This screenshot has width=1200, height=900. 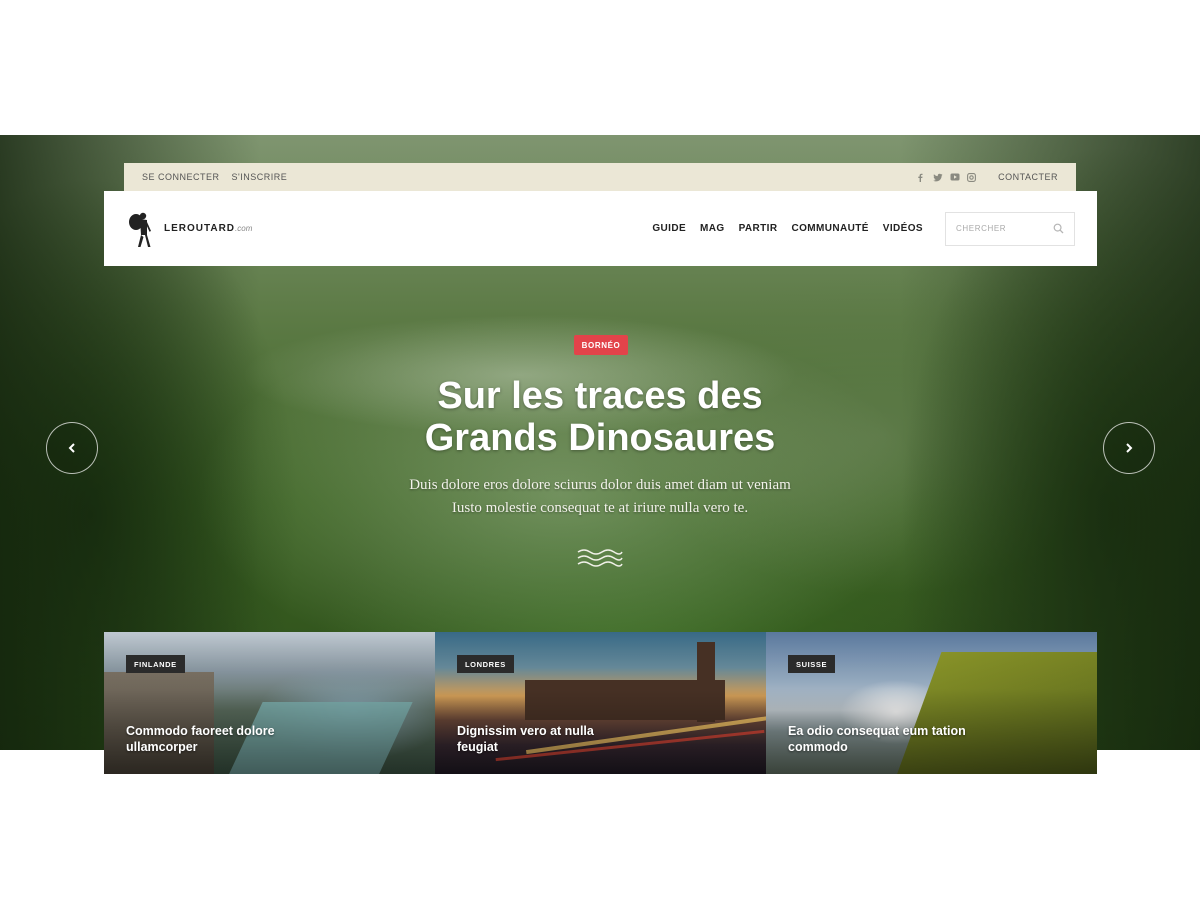 I want to click on chevron-left-icon, so click(x=71, y=448).